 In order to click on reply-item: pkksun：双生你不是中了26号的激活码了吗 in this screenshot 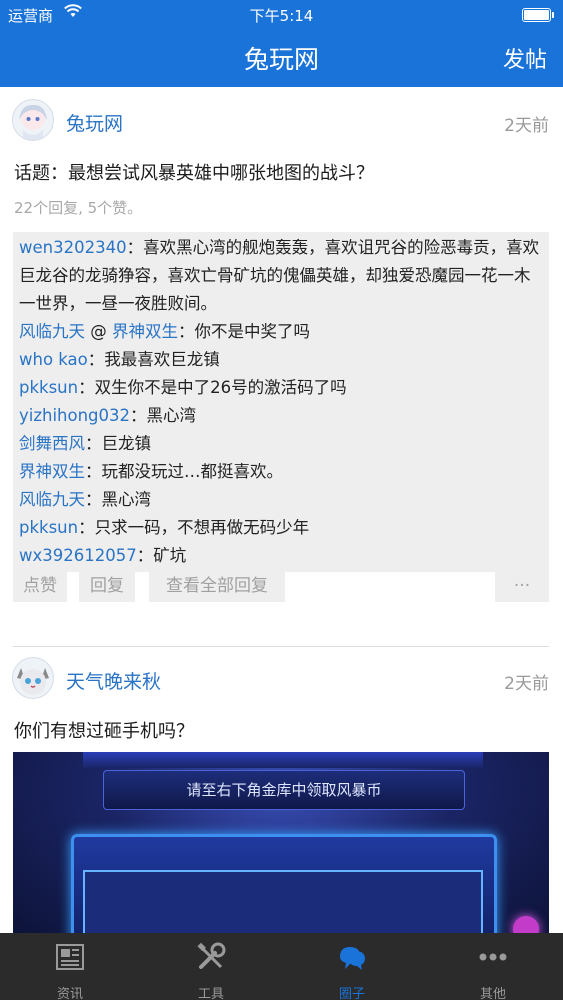, I will do `click(281, 388)`.